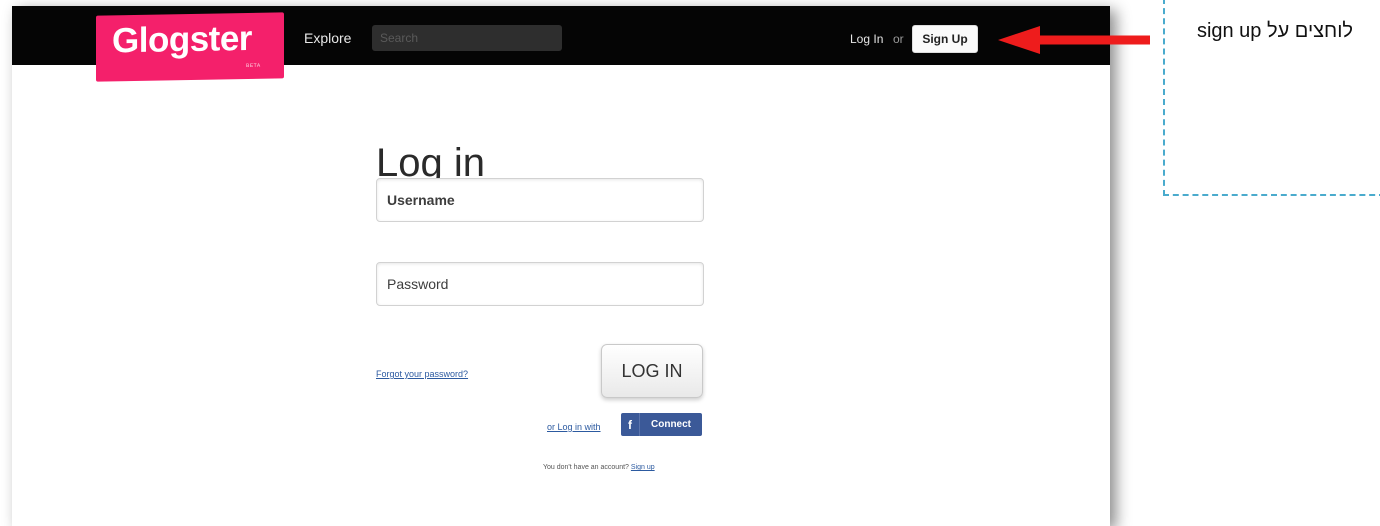  What do you see at coordinates (540, 284) in the screenshot?
I see `password-field` at bounding box center [540, 284].